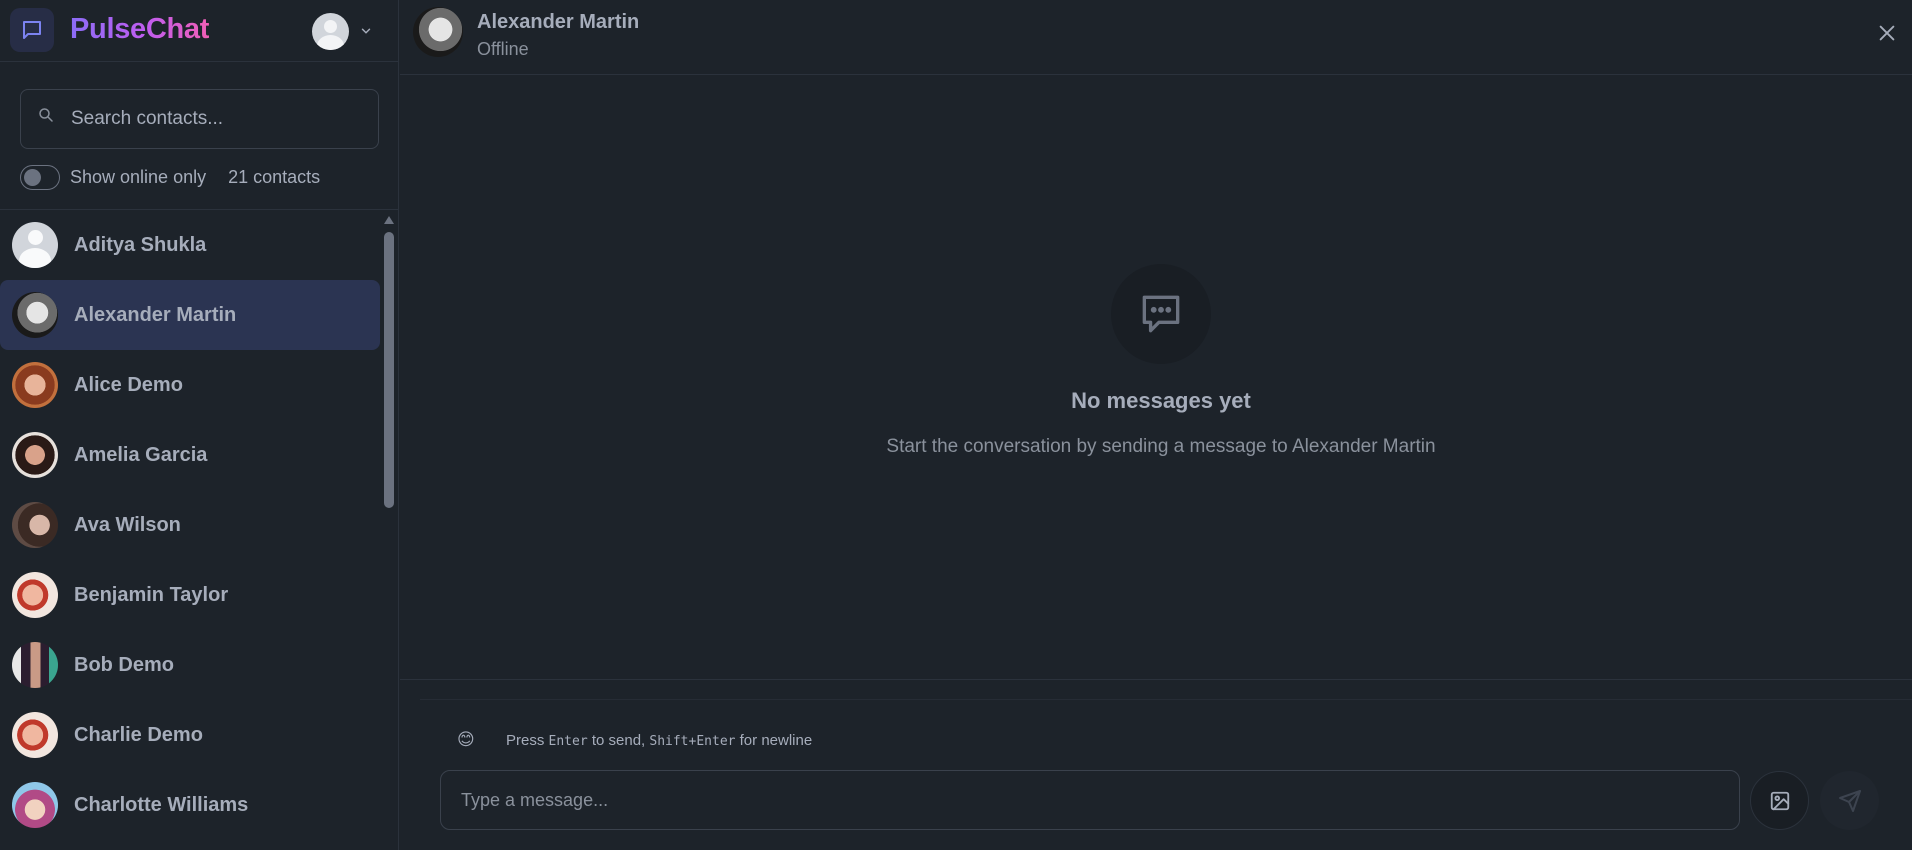 This screenshot has height=850, width=1912. I want to click on message-input, so click(1091, 800).